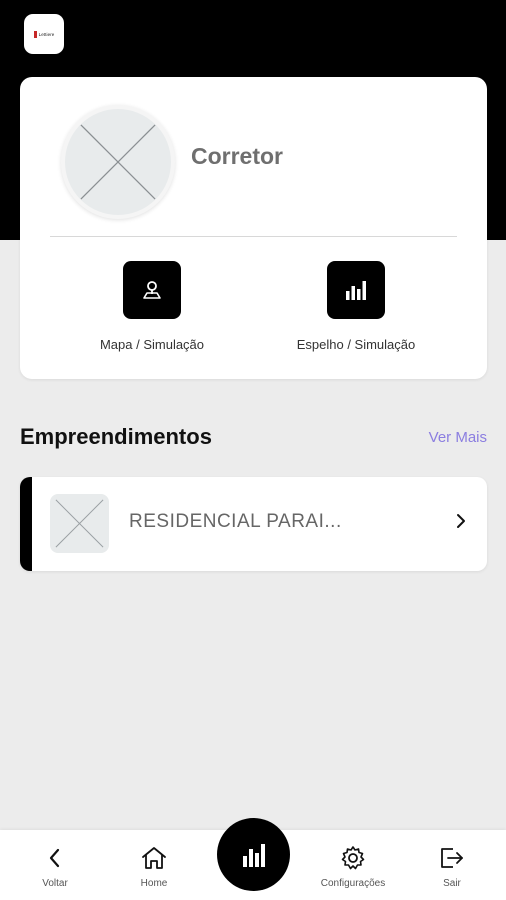 The image size is (506, 900). I want to click on avatar, so click(118, 162).